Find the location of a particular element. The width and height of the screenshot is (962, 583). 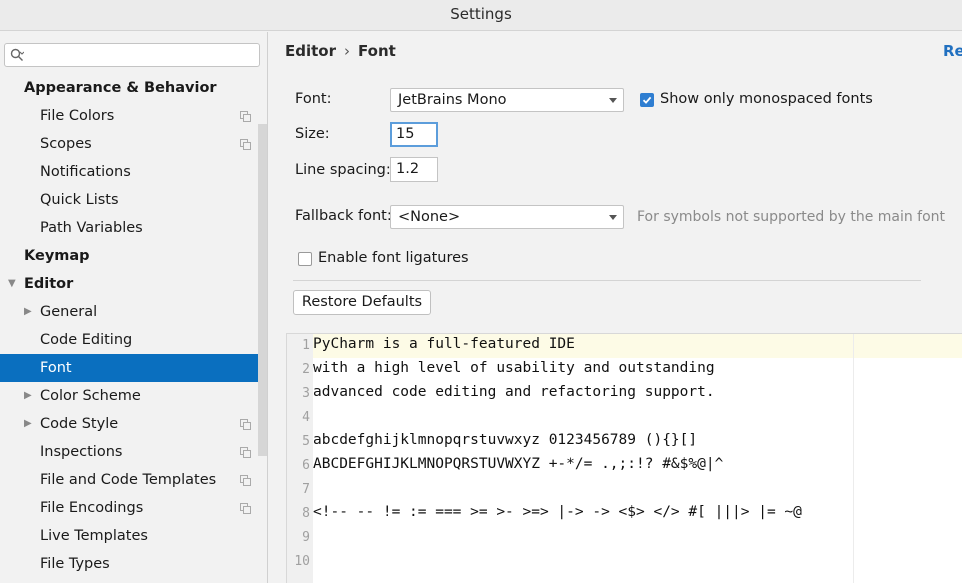

sidebar-item-label: Code Style is located at coordinates (79, 424).